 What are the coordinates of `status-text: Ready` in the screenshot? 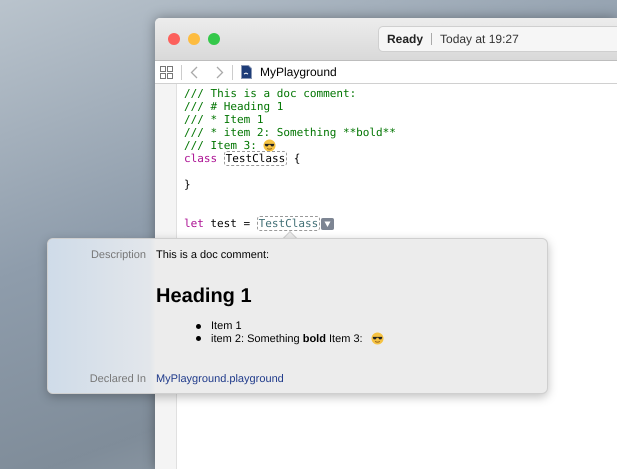 It's located at (405, 39).